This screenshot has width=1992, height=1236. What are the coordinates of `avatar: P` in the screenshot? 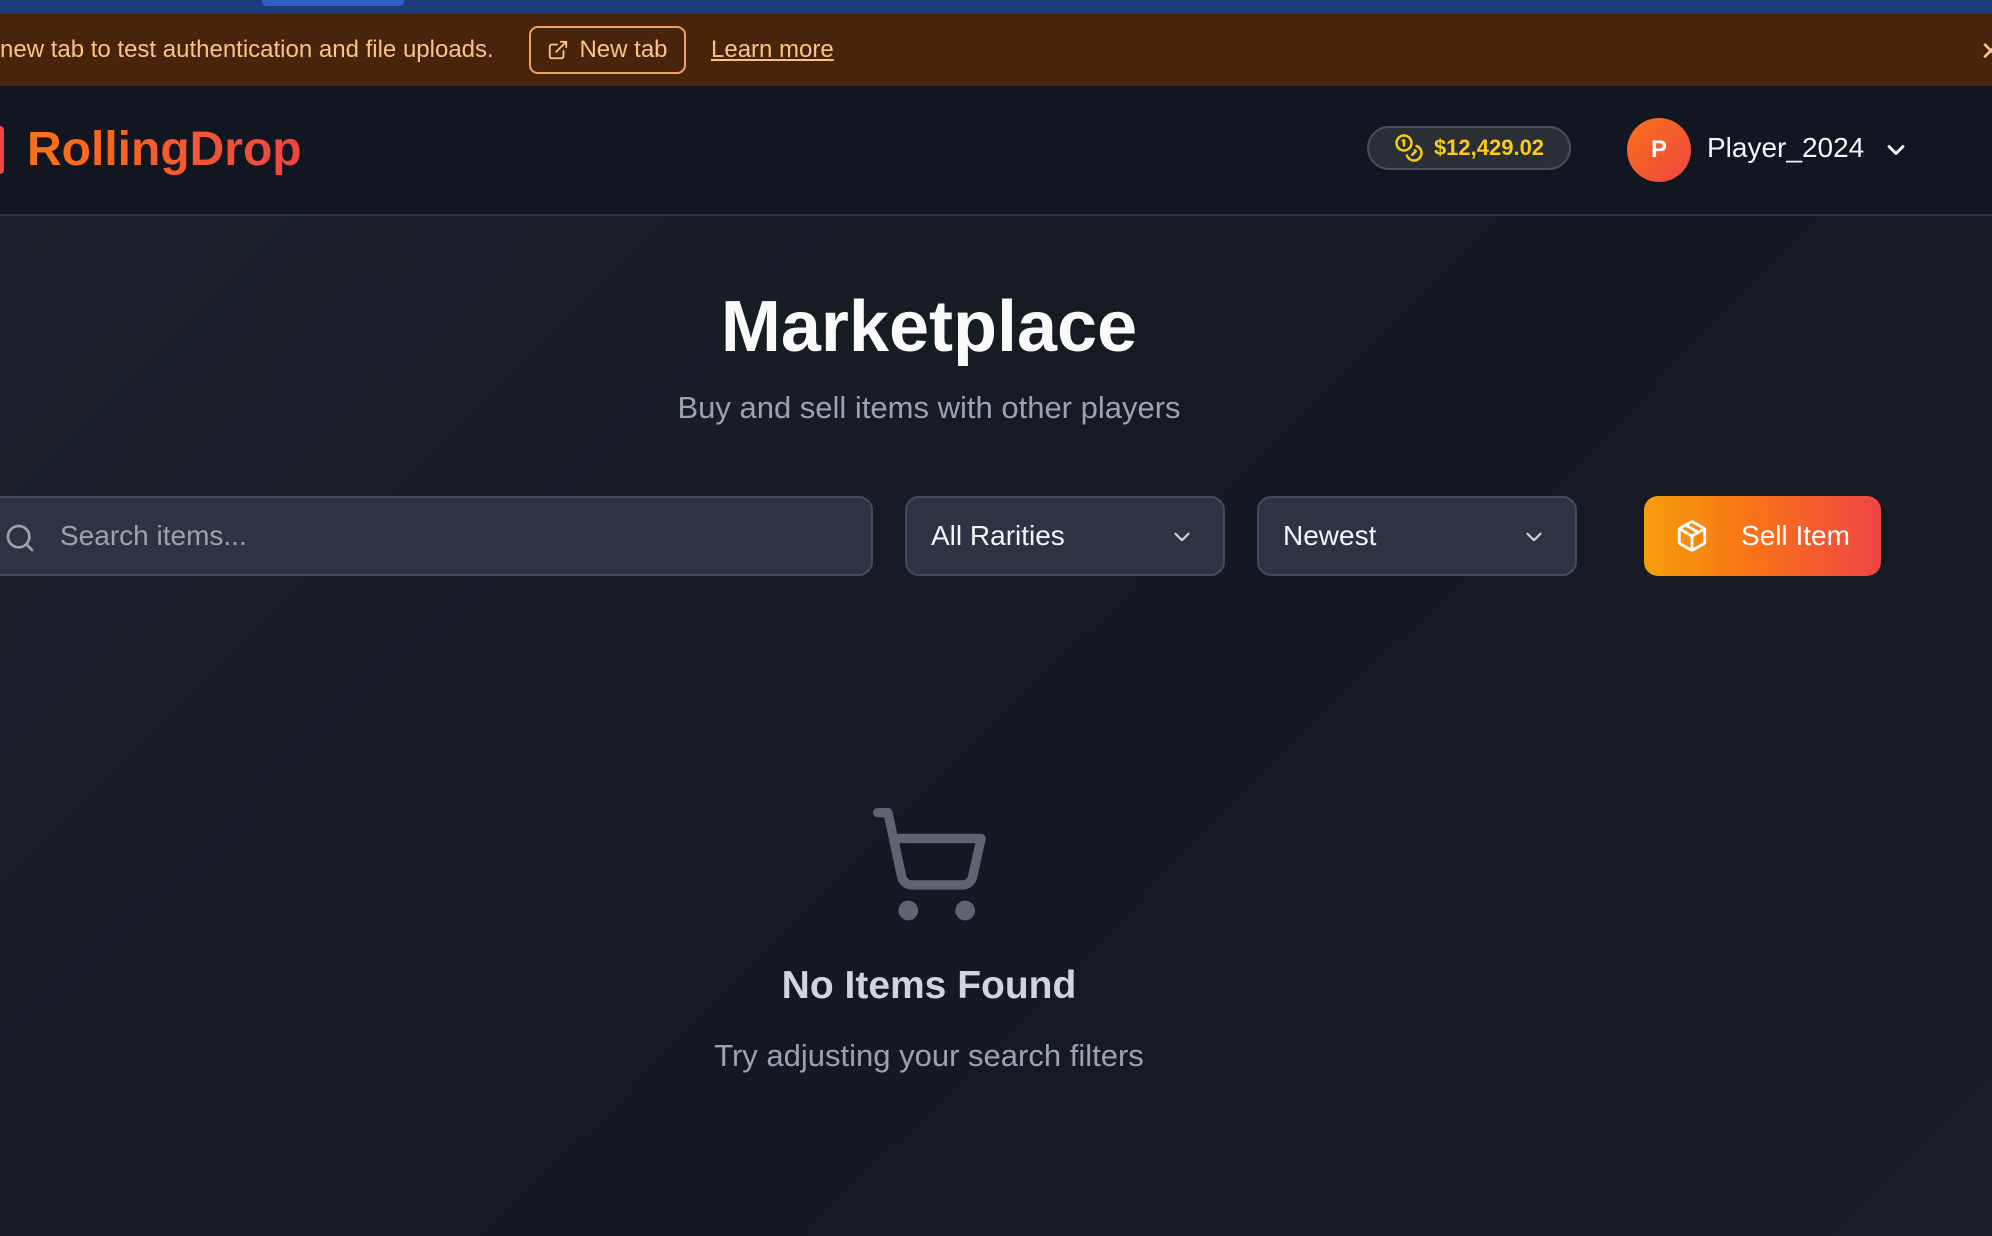 It's located at (1659, 150).